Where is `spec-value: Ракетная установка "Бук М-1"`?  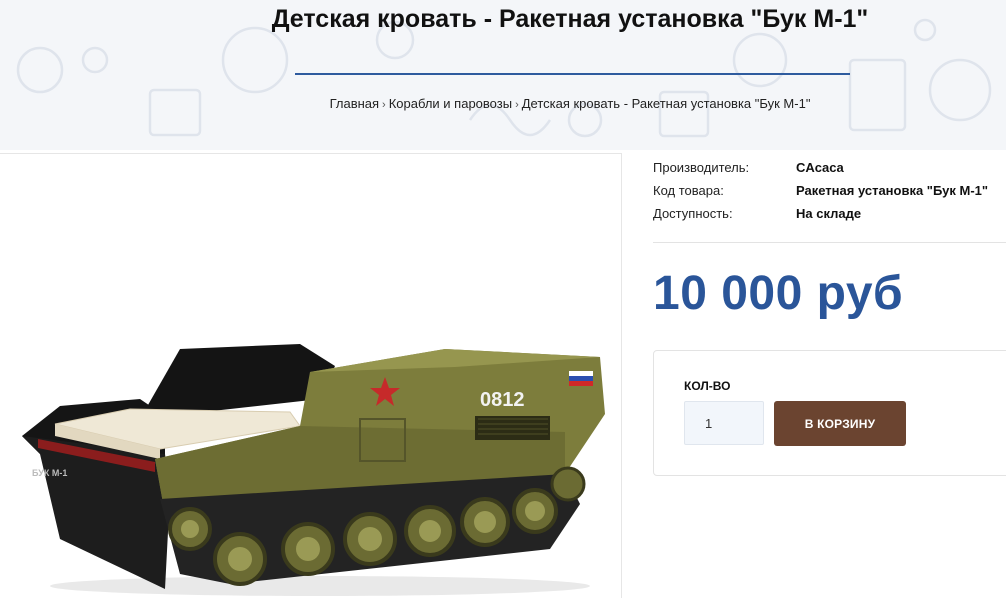
spec-value: Ракетная установка "Бук М-1" is located at coordinates (892, 190).